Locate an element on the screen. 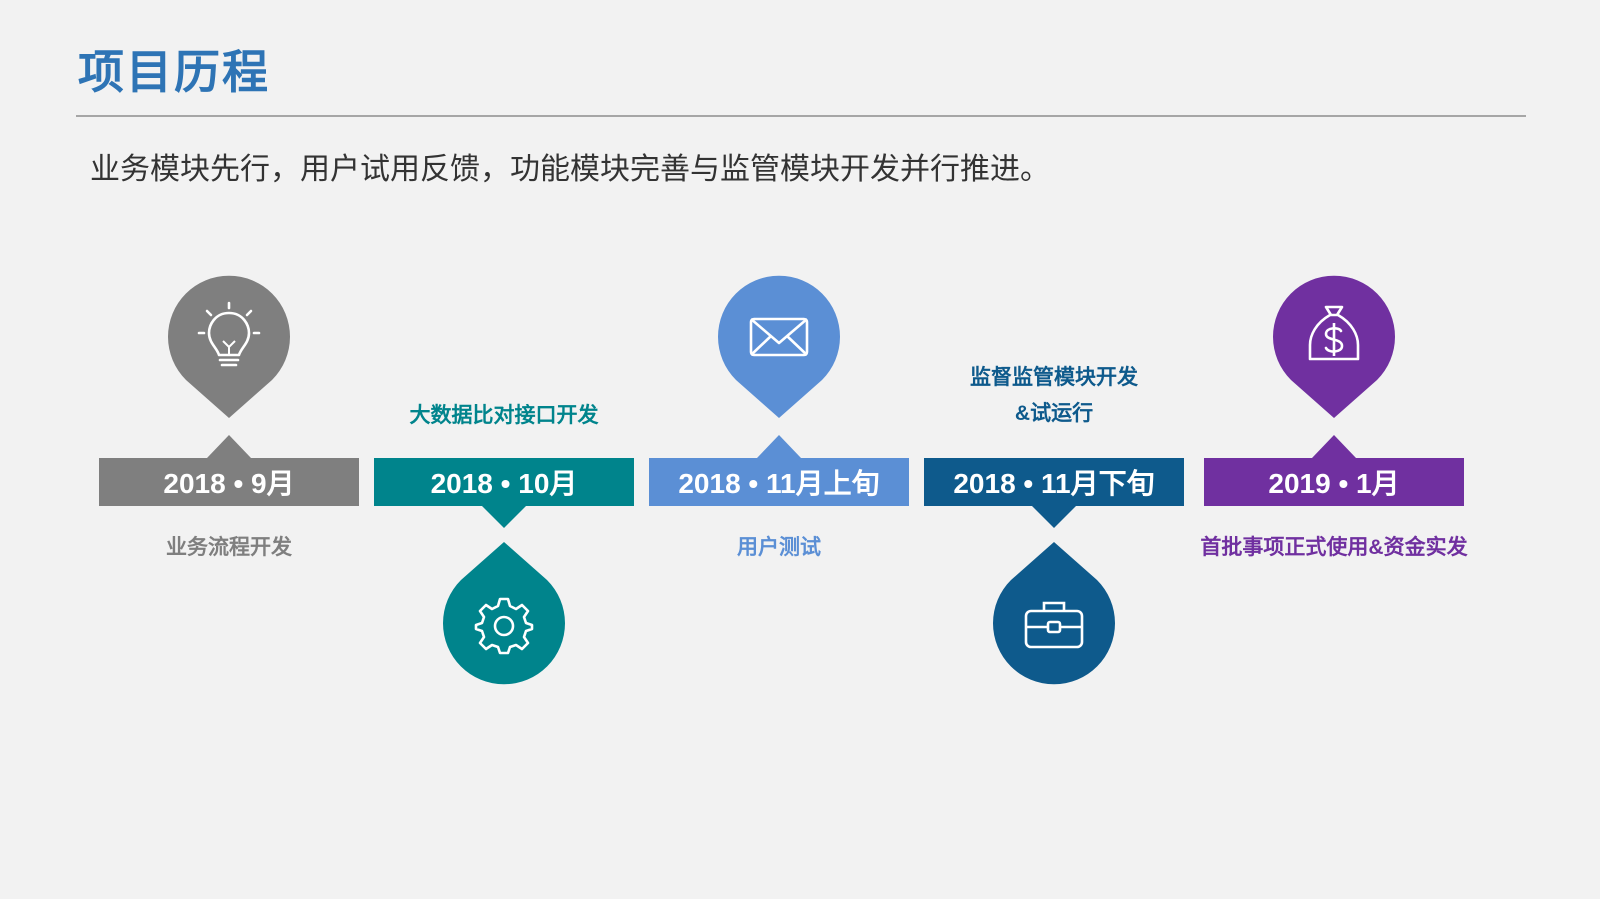  milestone-label: 首批事项正式使用&资金实发 is located at coordinates (1334, 548).